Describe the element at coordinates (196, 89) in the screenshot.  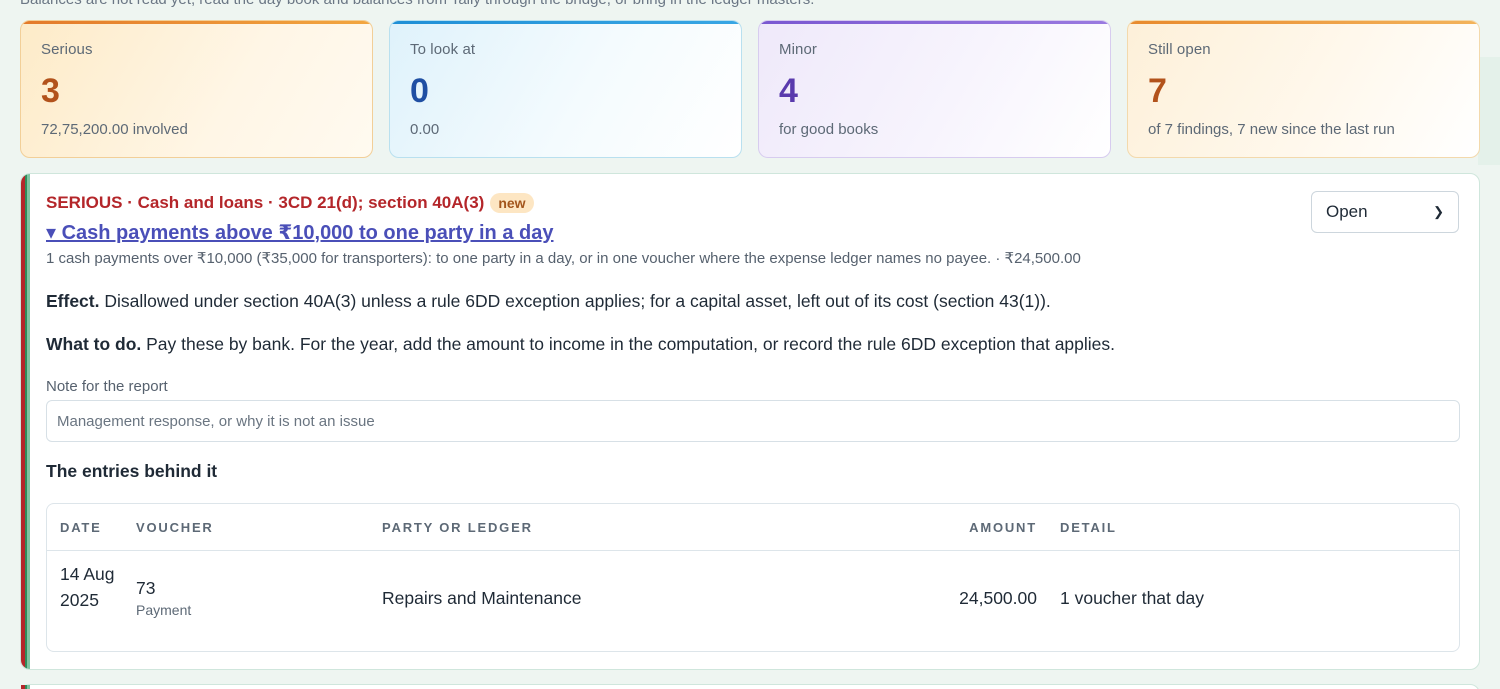
I see `serious-card: Serious 3 72,75,200.00 involved` at that location.